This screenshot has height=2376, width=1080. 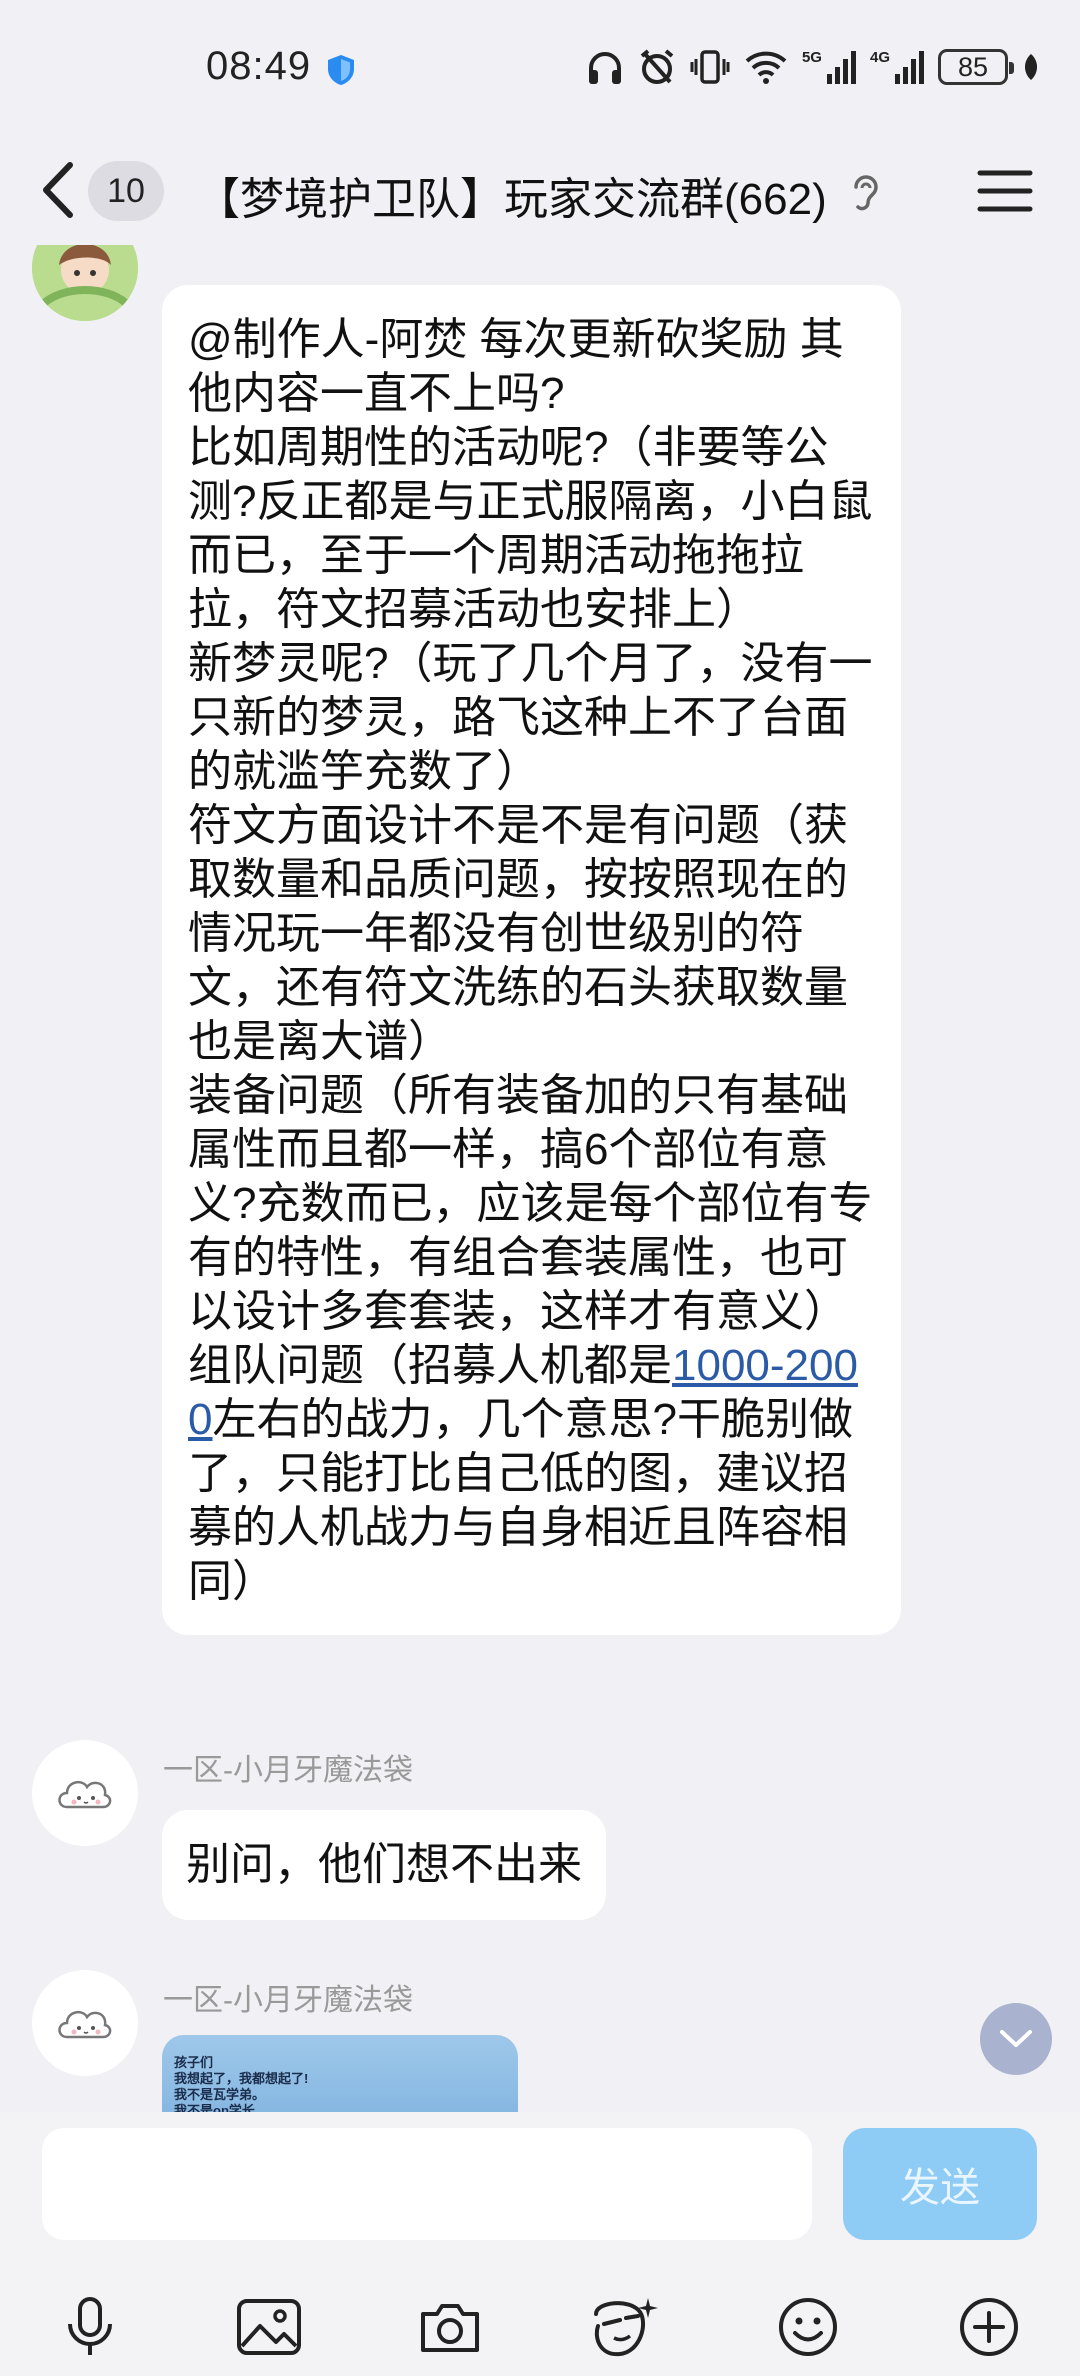 What do you see at coordinates (430, 1365) in the screenshot?
I see `message-text: 组队问题（招募人机都是` at bounding box center [430, 1365].